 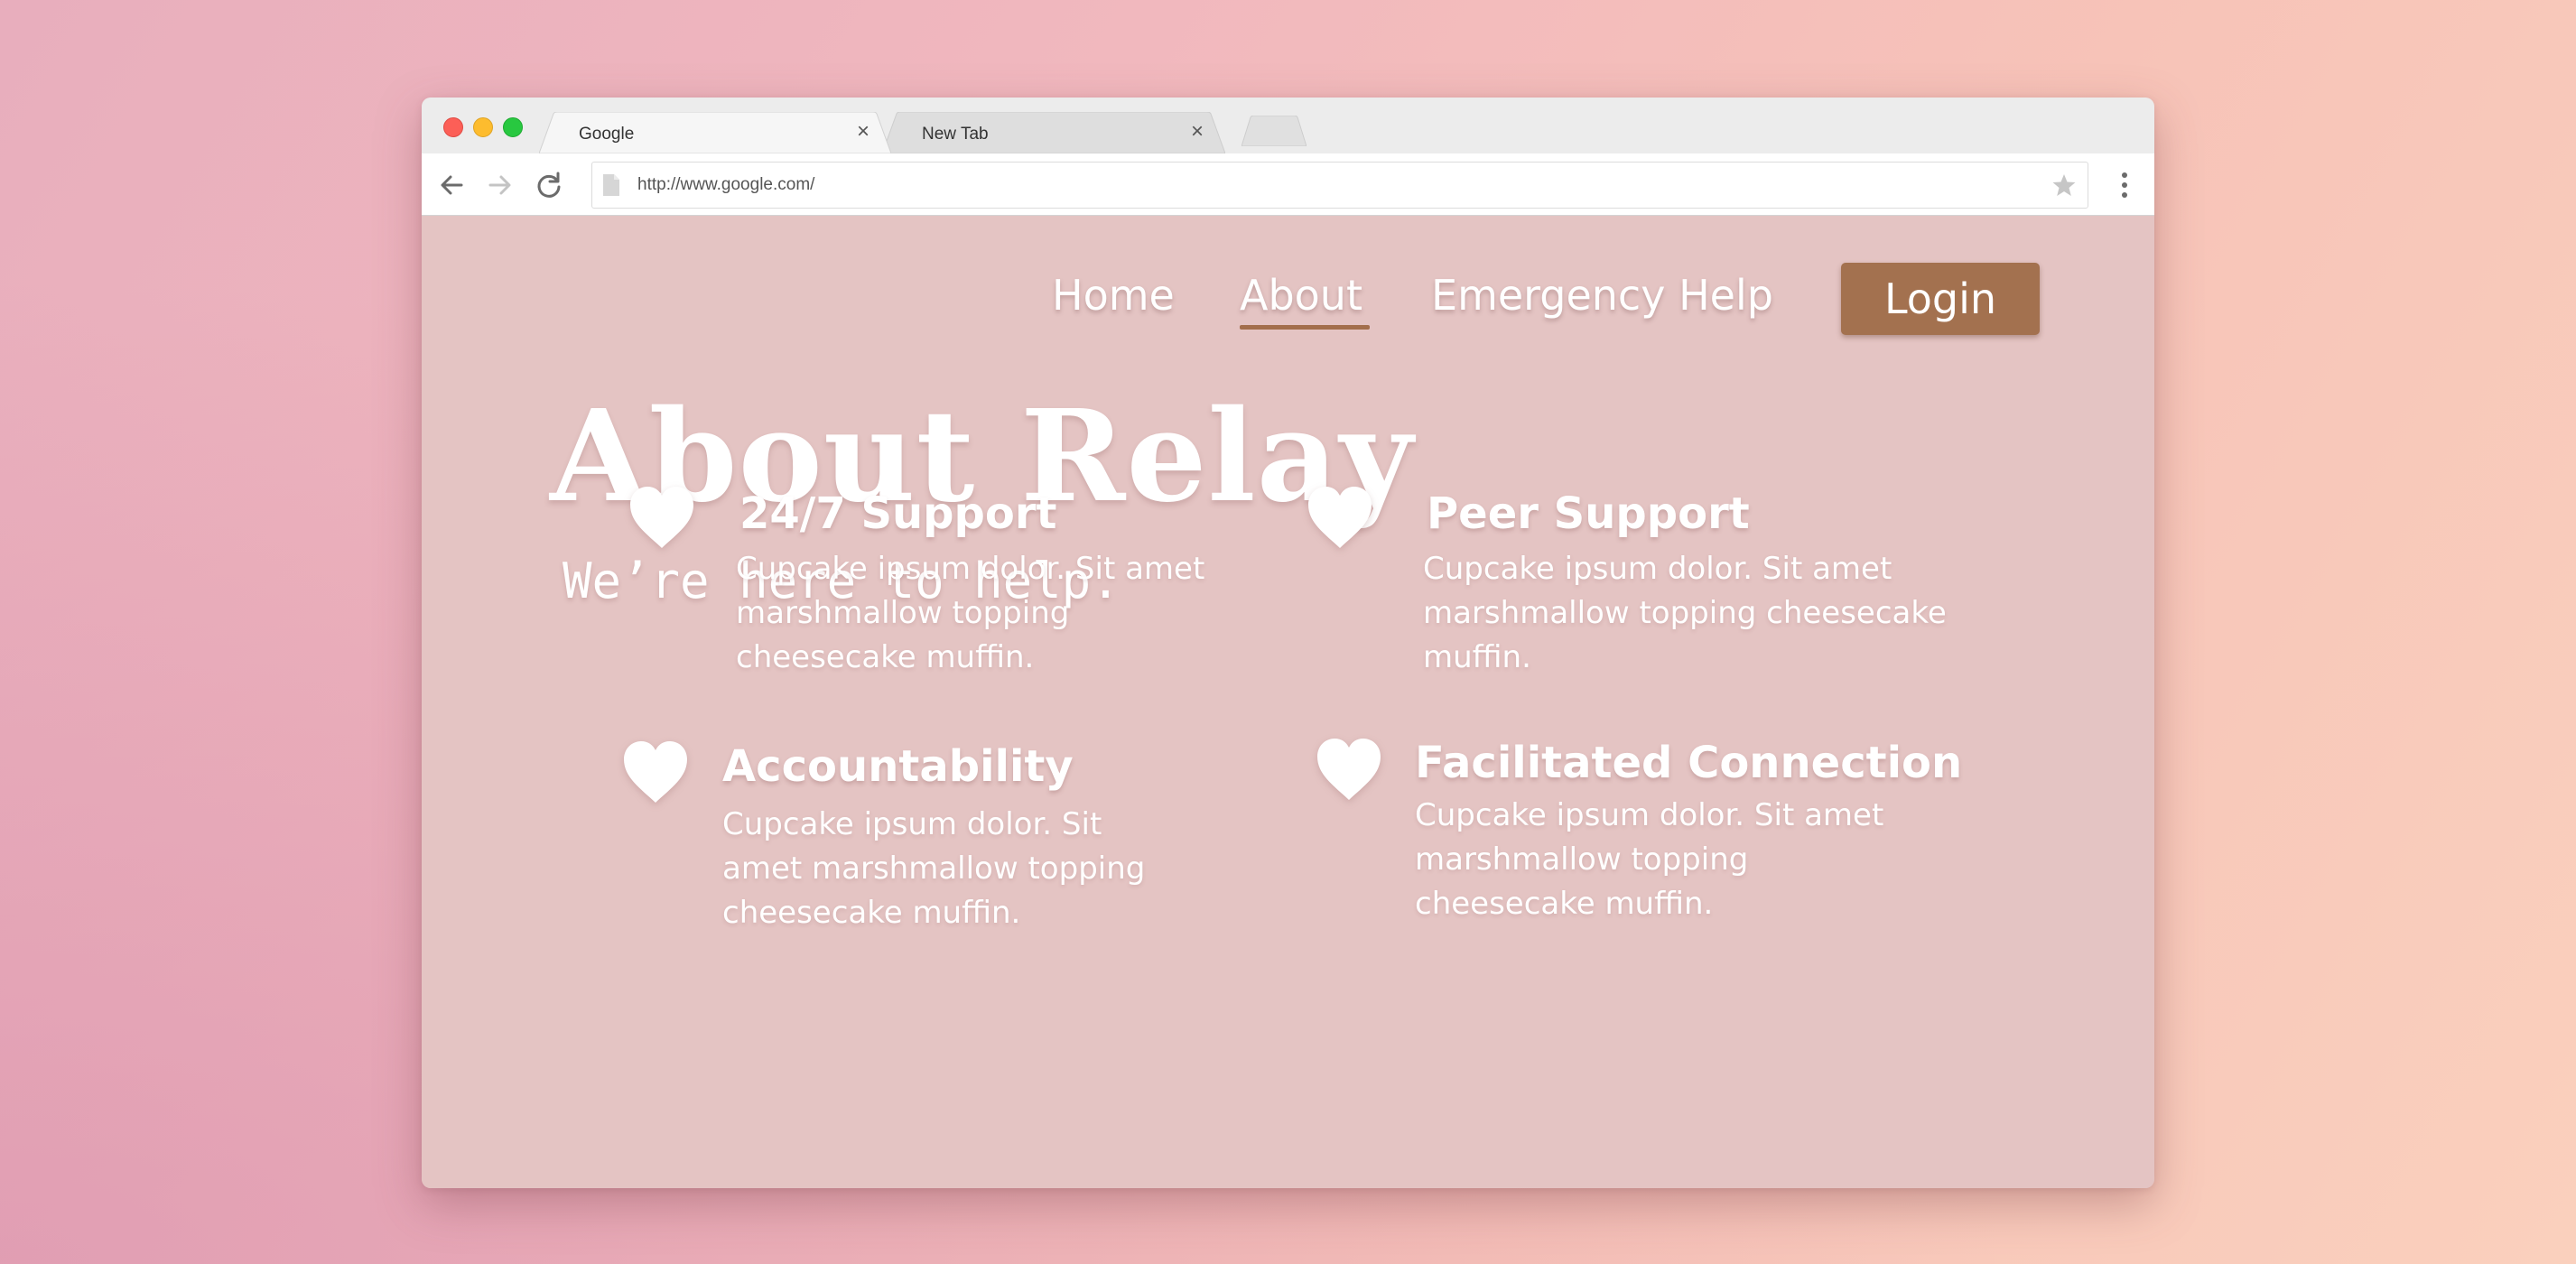 What do you see at coordinates (1940, 299) in the screenshot?
I see `login-button: Login` at bounding box center [1940, 299].